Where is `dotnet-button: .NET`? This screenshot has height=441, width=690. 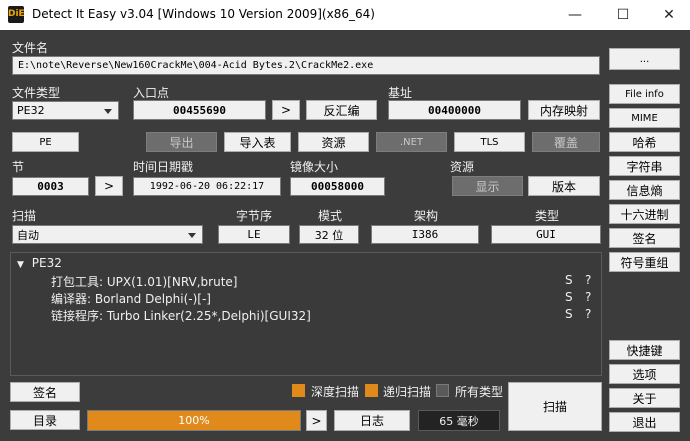 dotnet-button: .NET is located at coordinates (411, 142).